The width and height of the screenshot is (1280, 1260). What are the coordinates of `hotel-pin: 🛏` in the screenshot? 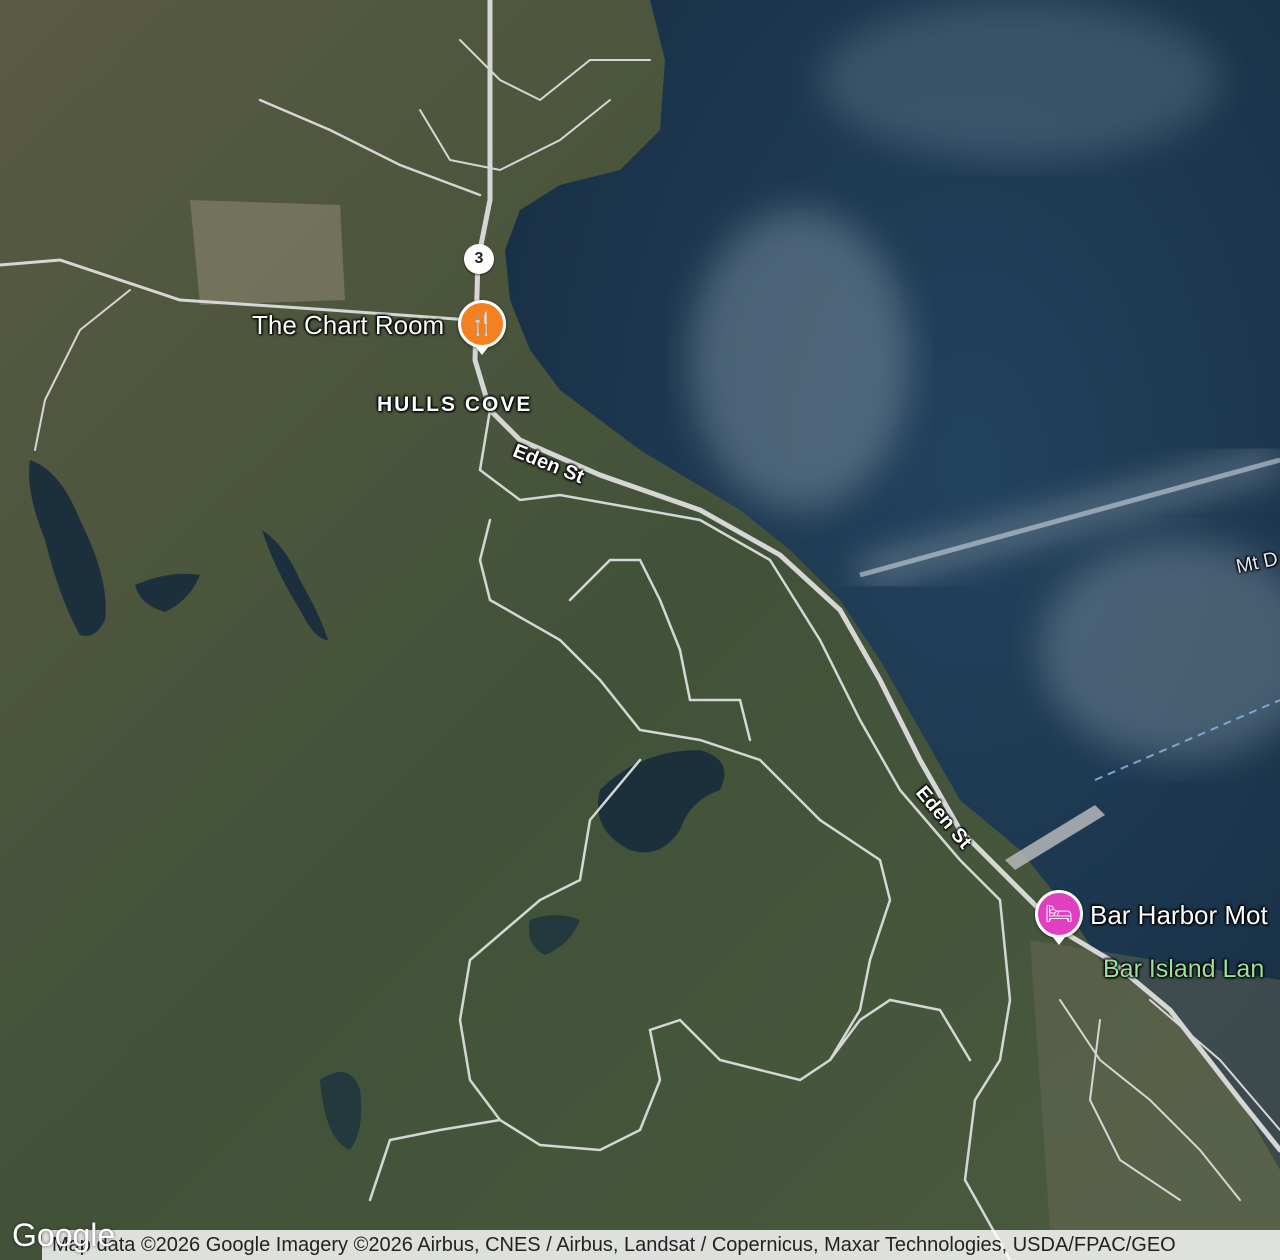 It's located at (1059, 917).